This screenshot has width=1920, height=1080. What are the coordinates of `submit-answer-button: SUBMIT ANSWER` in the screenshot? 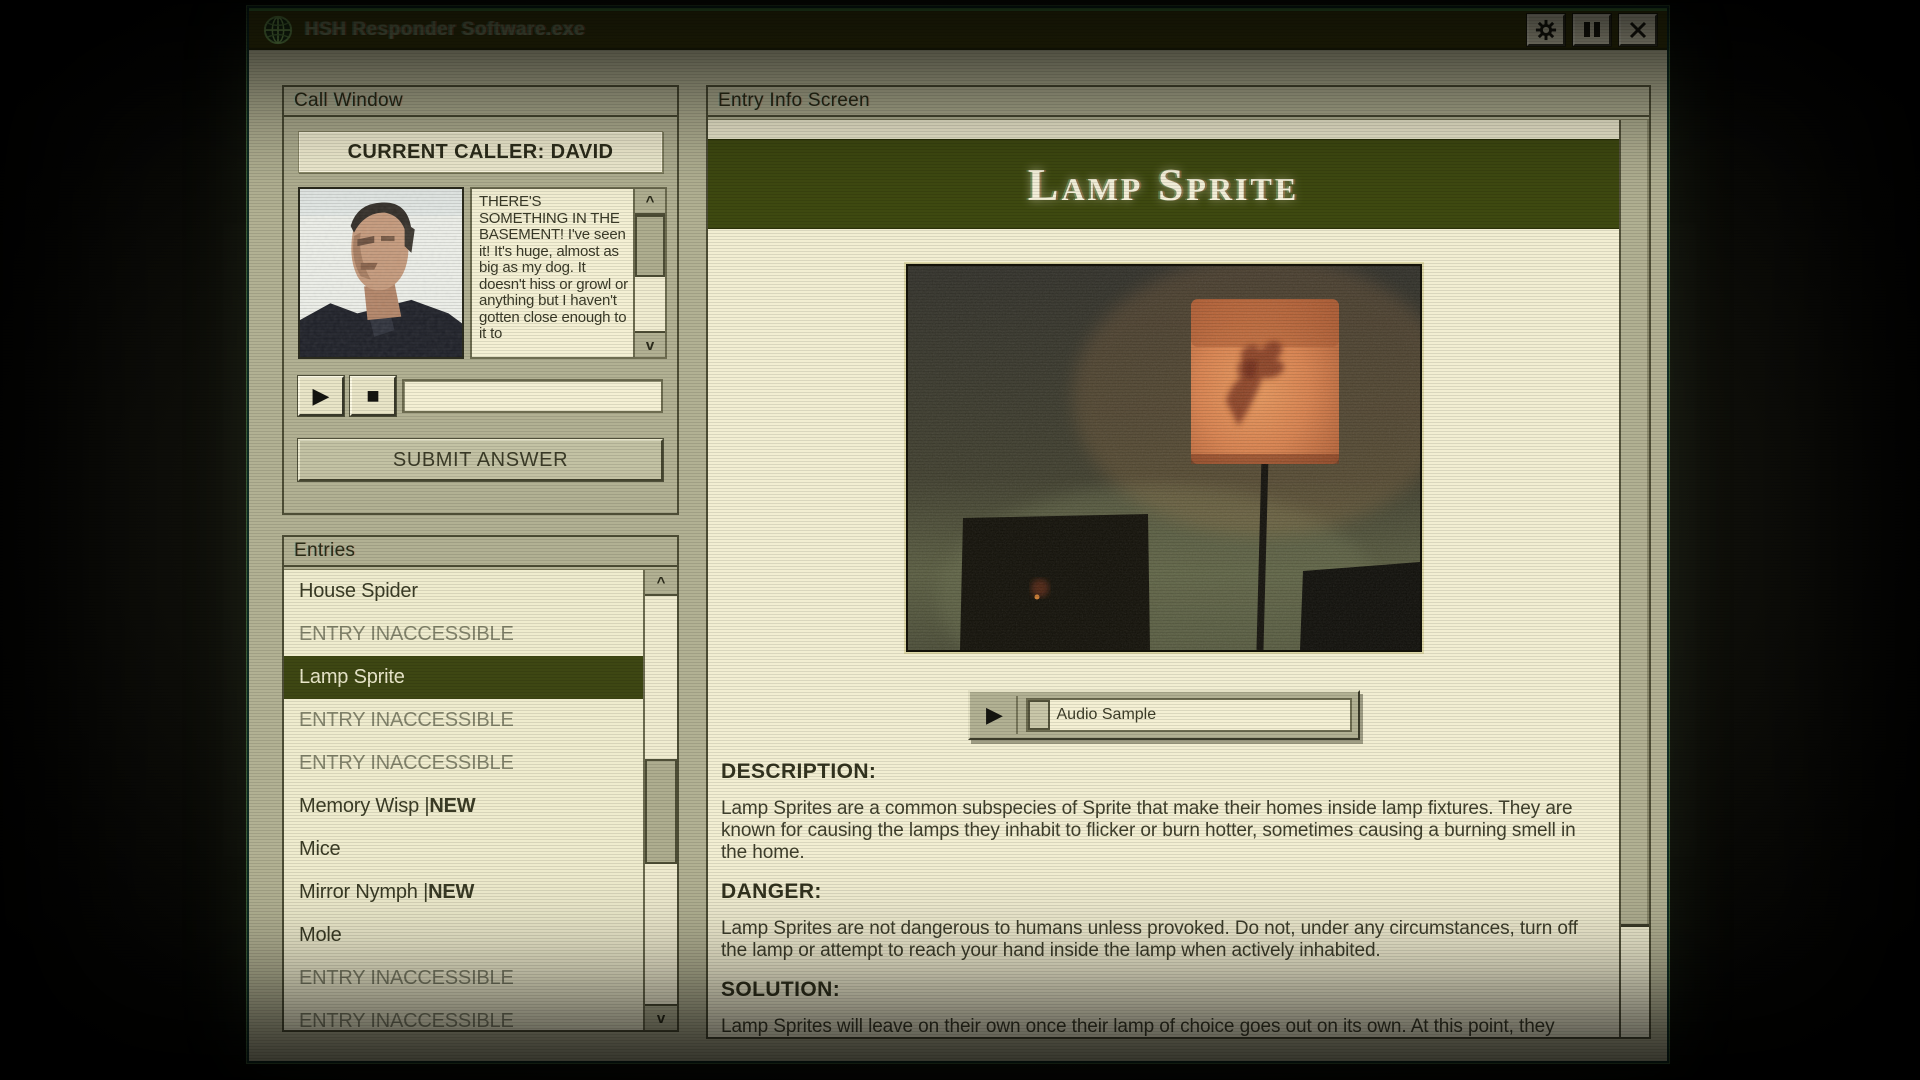 It's located at (480, 460).